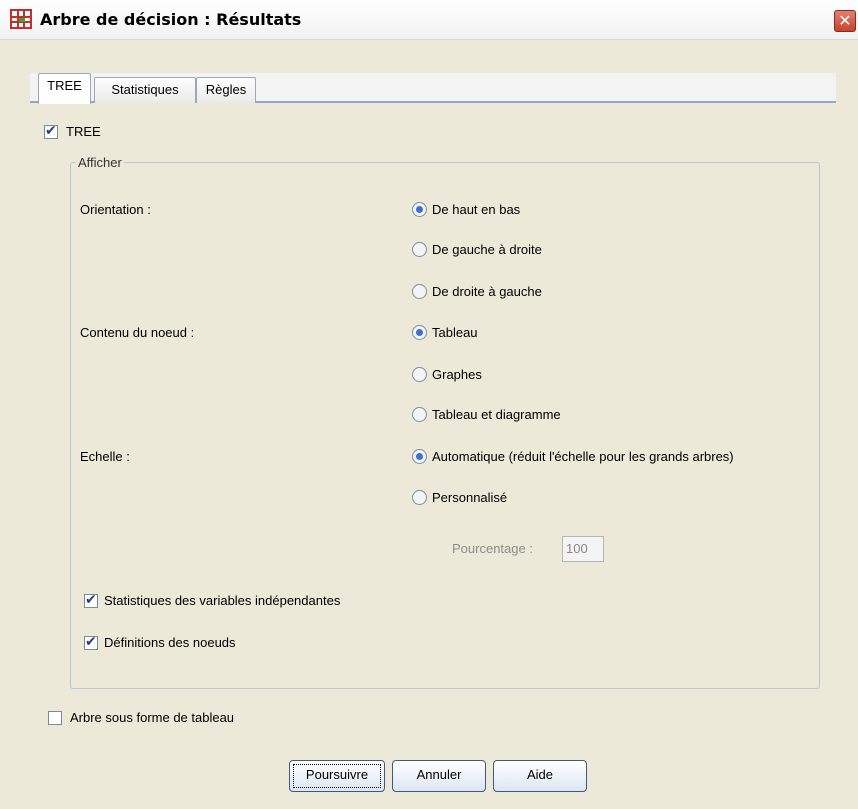  I want to click on orientation-right-left-radio, so click(419, 291).